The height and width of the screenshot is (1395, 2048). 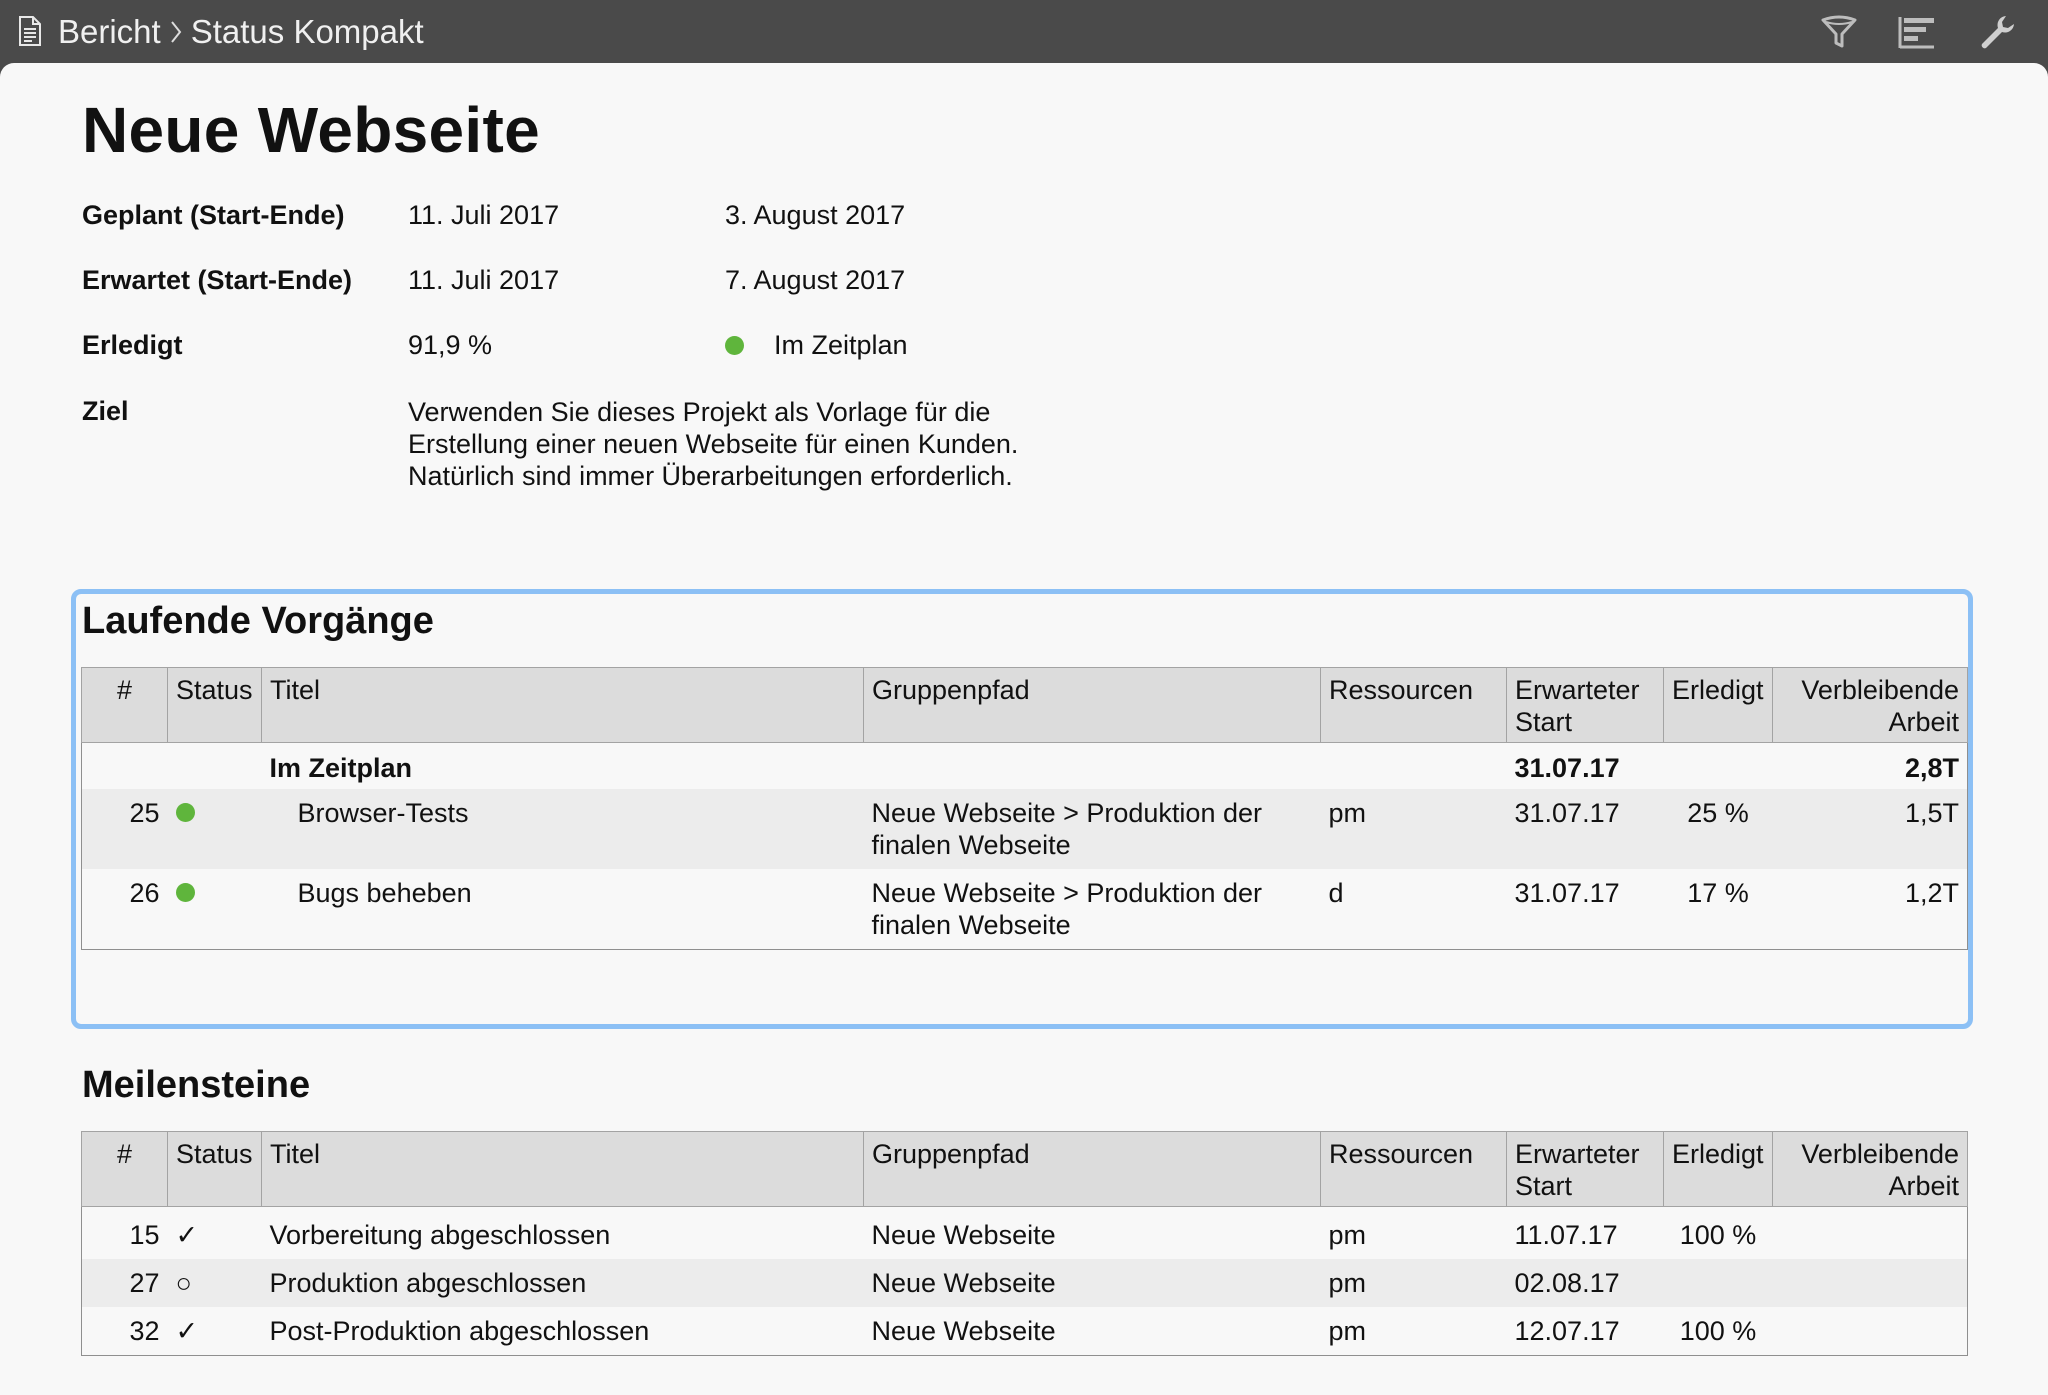 What do you see at coordinates (196, 1085) in the screenshot?
I see `milestones-title: Meilensteine` at bounding box center [196, 1085].